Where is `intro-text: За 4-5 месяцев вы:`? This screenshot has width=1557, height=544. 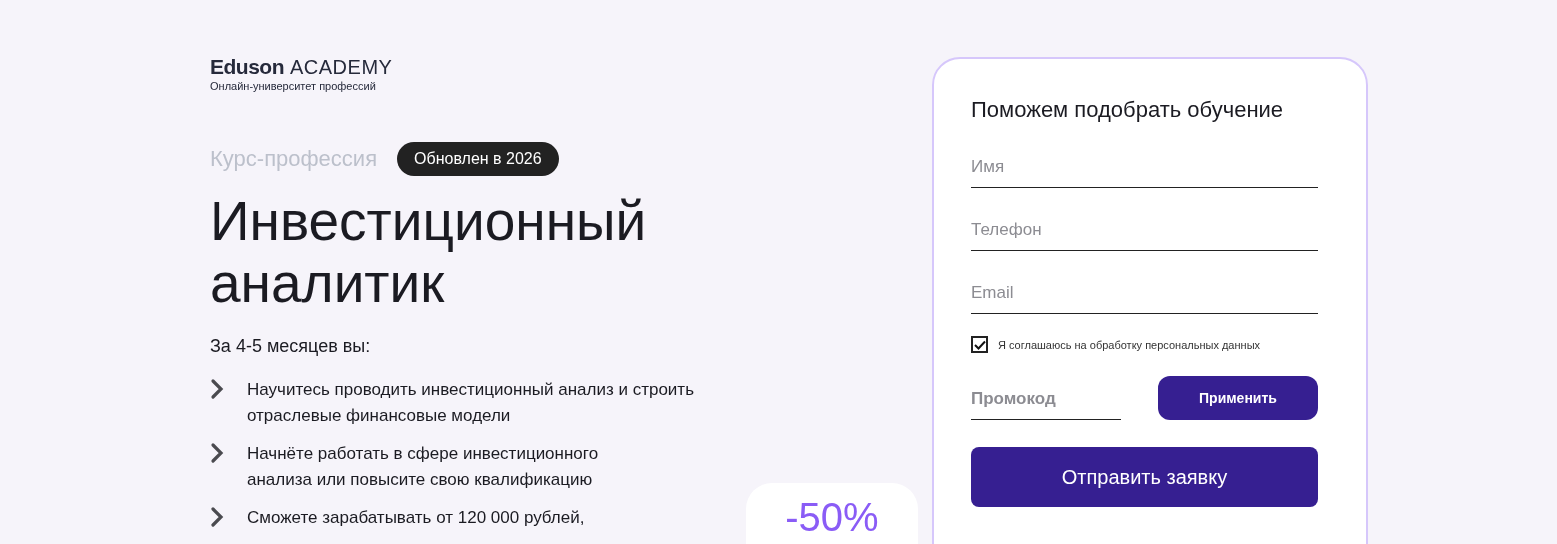 intro-text: За 4-5 месяцев вы: is located at coordinates (291, 346).